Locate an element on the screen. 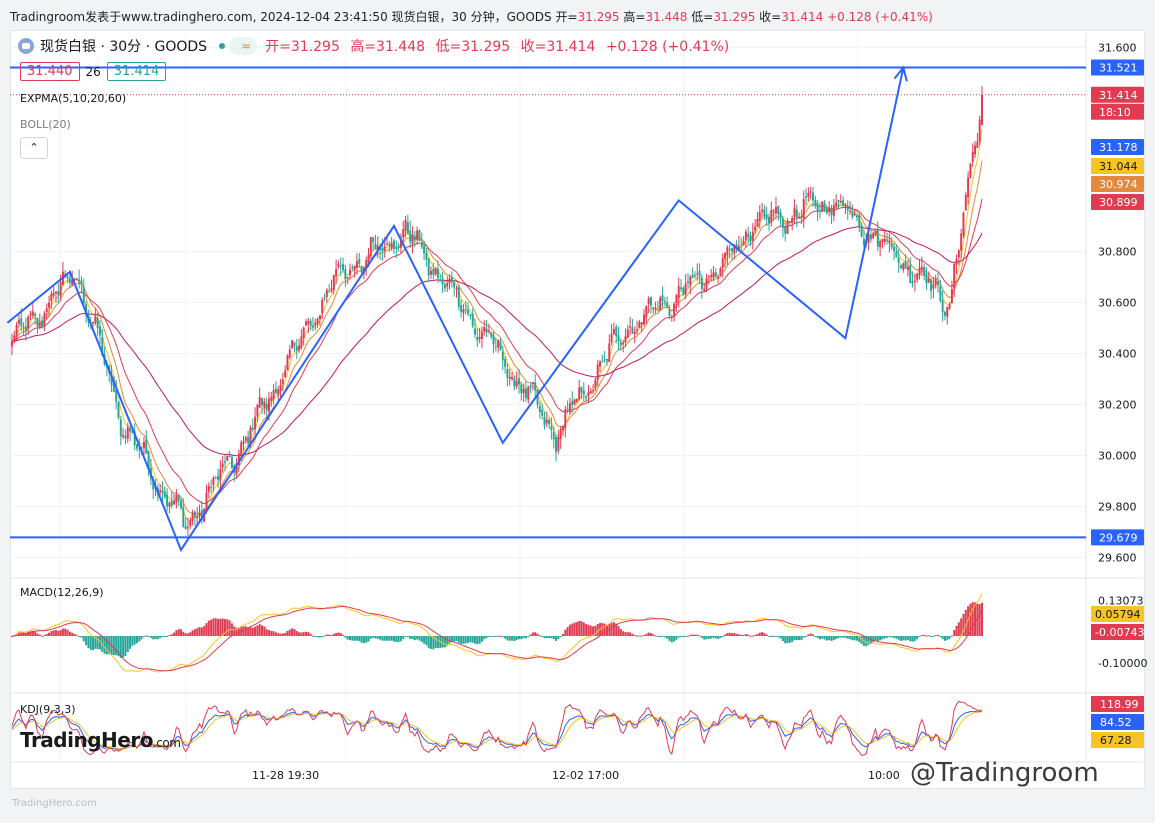 The width and height of the screenshot is (1155, 823). price-tag-label: 29.679 is located at coordinates (1118, 537).